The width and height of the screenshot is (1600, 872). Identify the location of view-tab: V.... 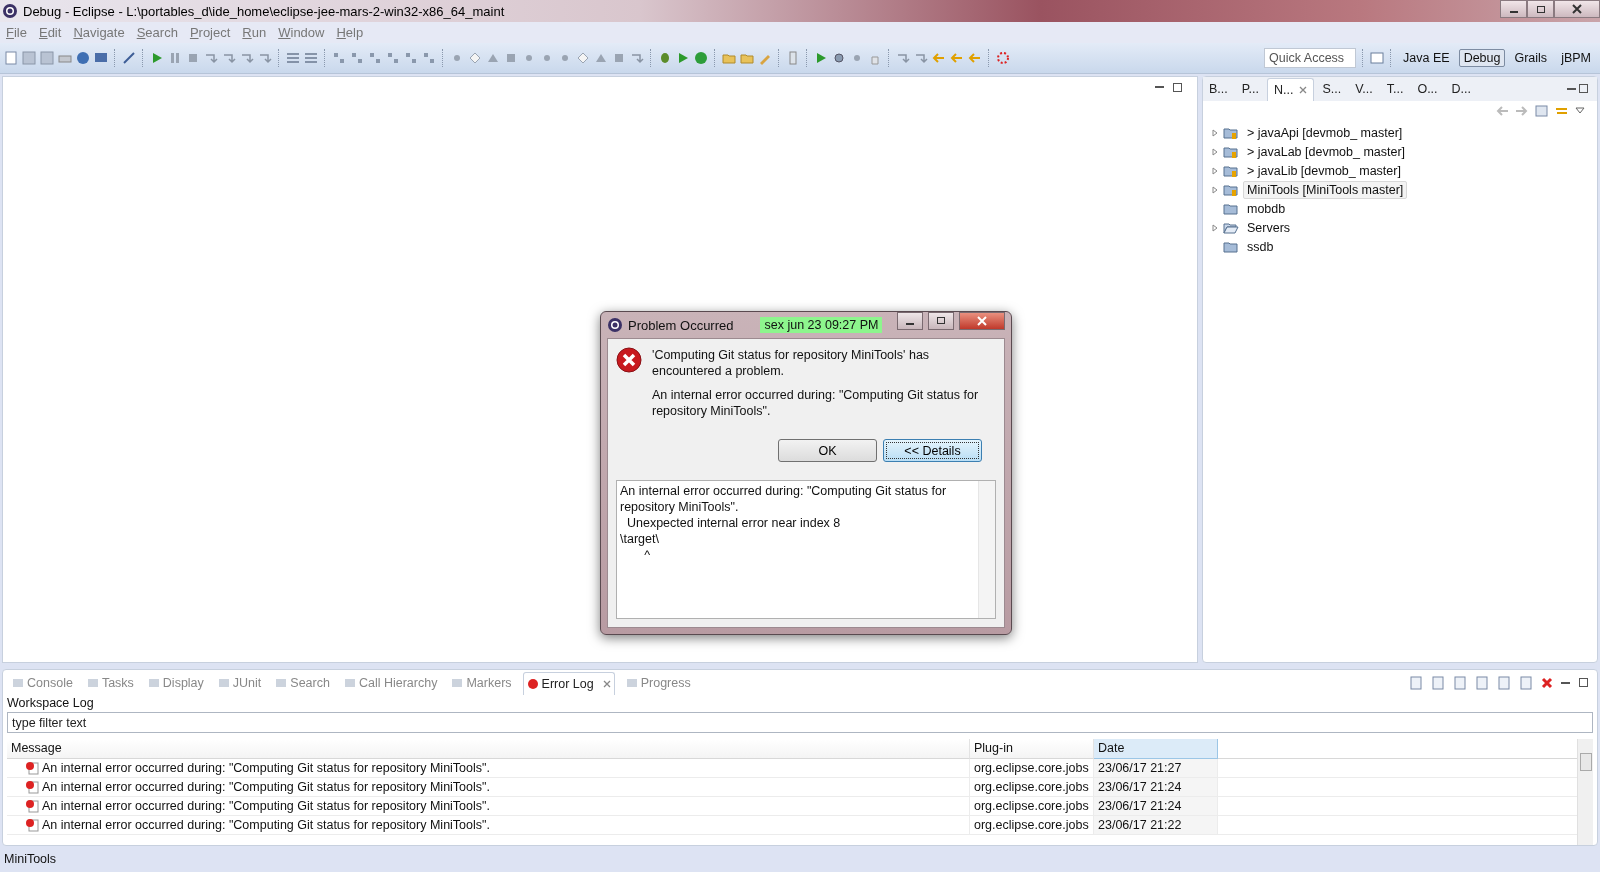
(1364, 89).